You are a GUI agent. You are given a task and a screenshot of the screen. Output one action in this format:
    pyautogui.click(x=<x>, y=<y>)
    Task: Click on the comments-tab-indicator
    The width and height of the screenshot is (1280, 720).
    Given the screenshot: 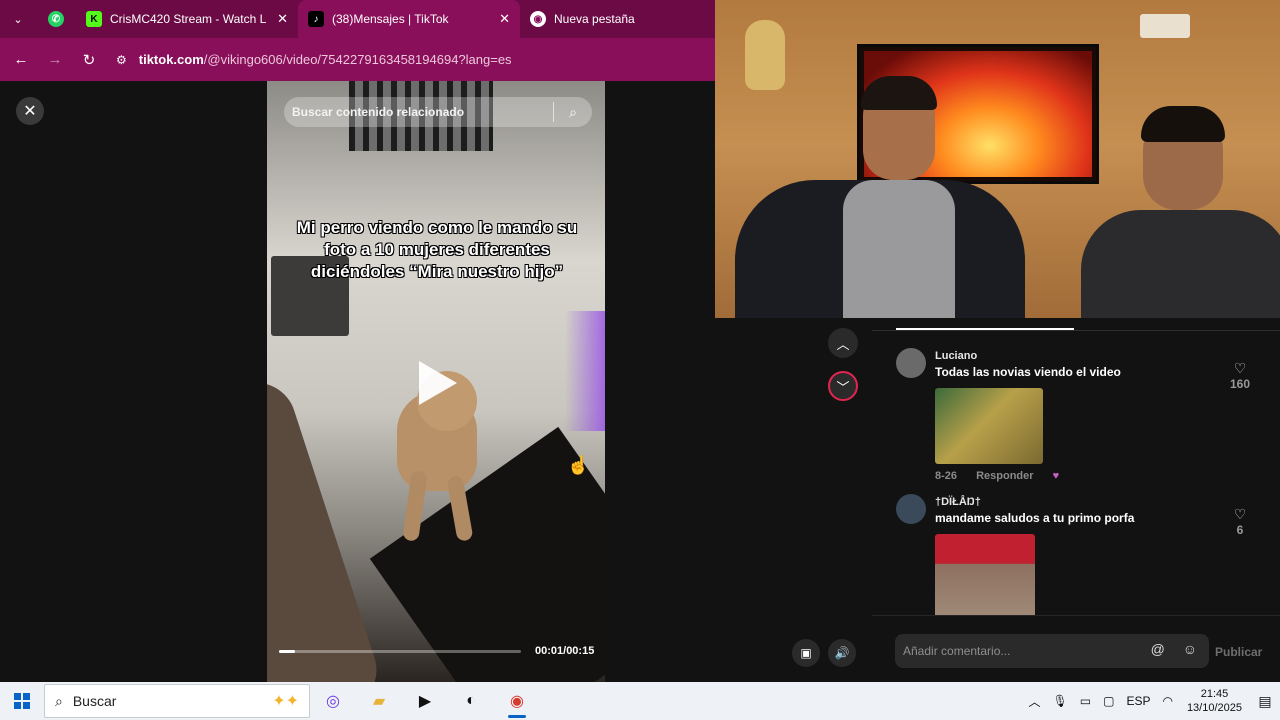 What is the action you would take?
    pyautogui.click(x=985, y=329)
    